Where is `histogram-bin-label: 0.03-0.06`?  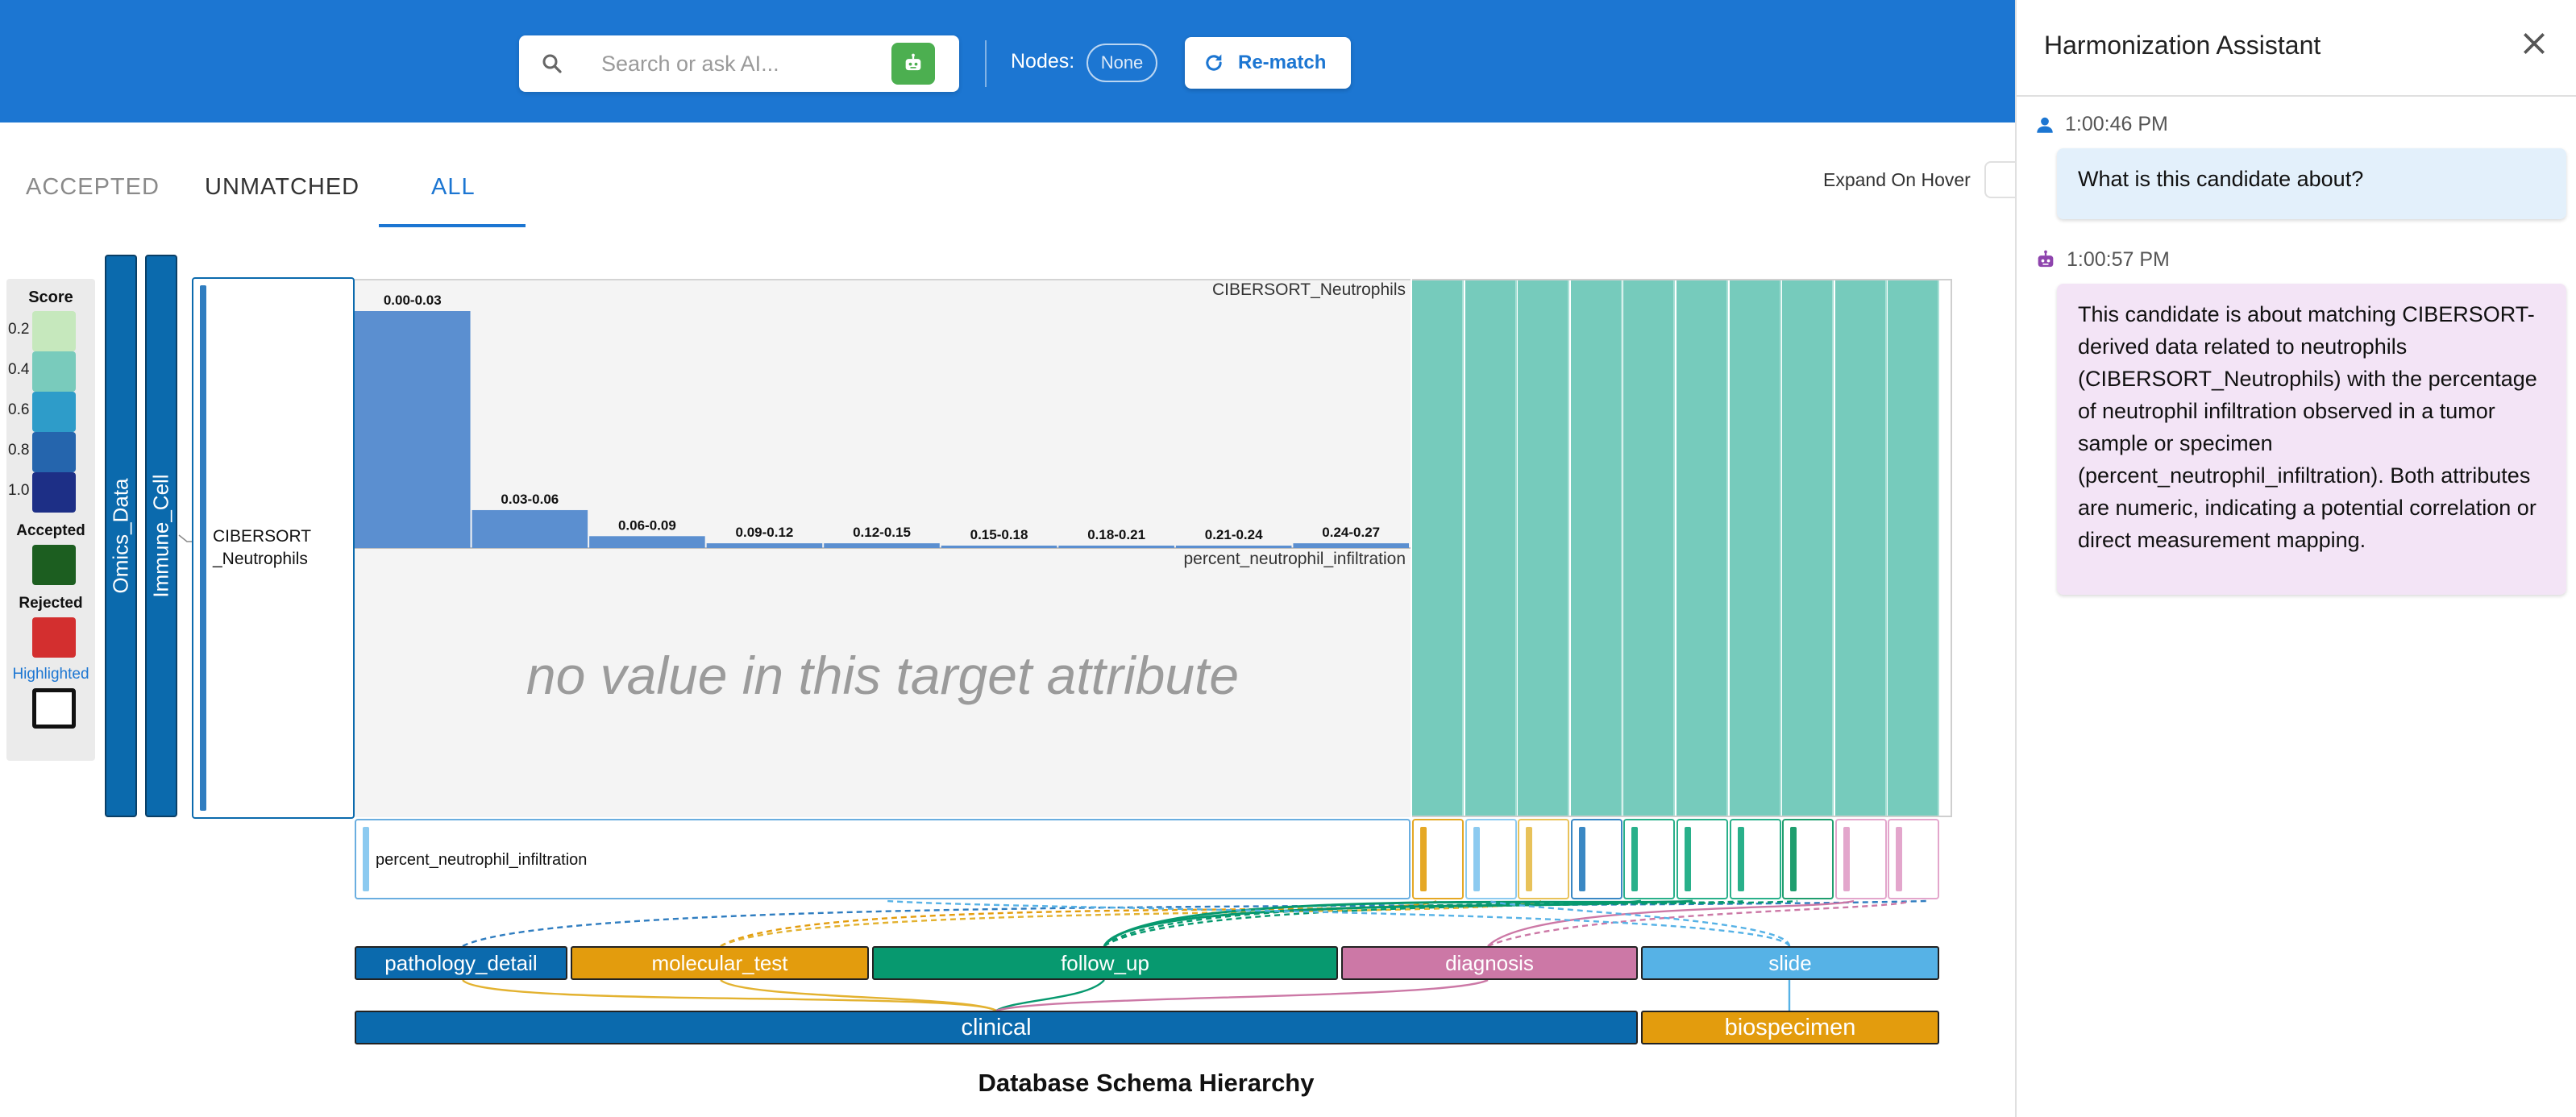
histogram-bin-label: 0.03-0.06 is located at coordinates (530, 499).